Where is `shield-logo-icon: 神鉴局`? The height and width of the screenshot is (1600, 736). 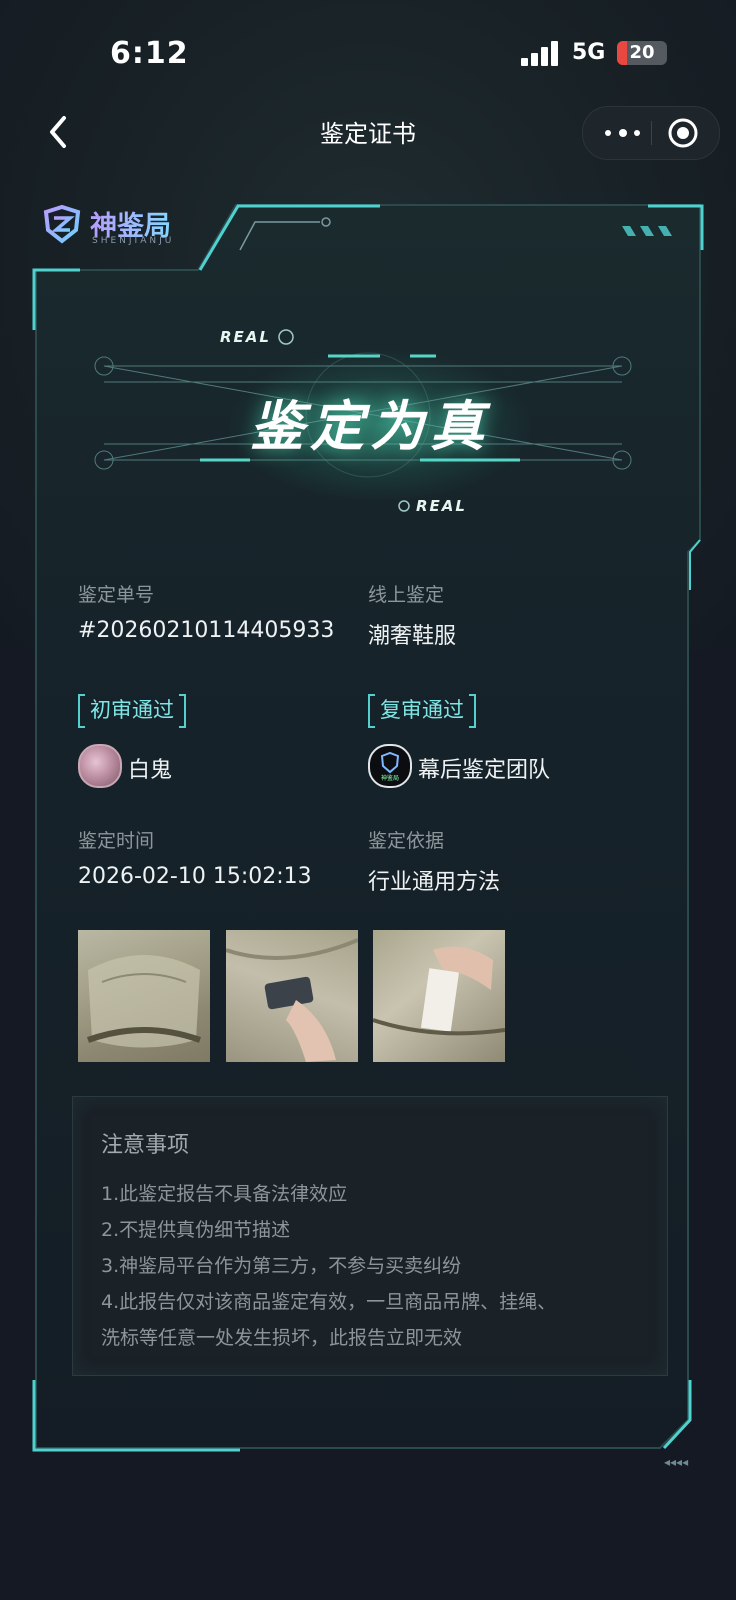 shield-logo-icon: 神鉴局 is located at coordinates (390, 766).